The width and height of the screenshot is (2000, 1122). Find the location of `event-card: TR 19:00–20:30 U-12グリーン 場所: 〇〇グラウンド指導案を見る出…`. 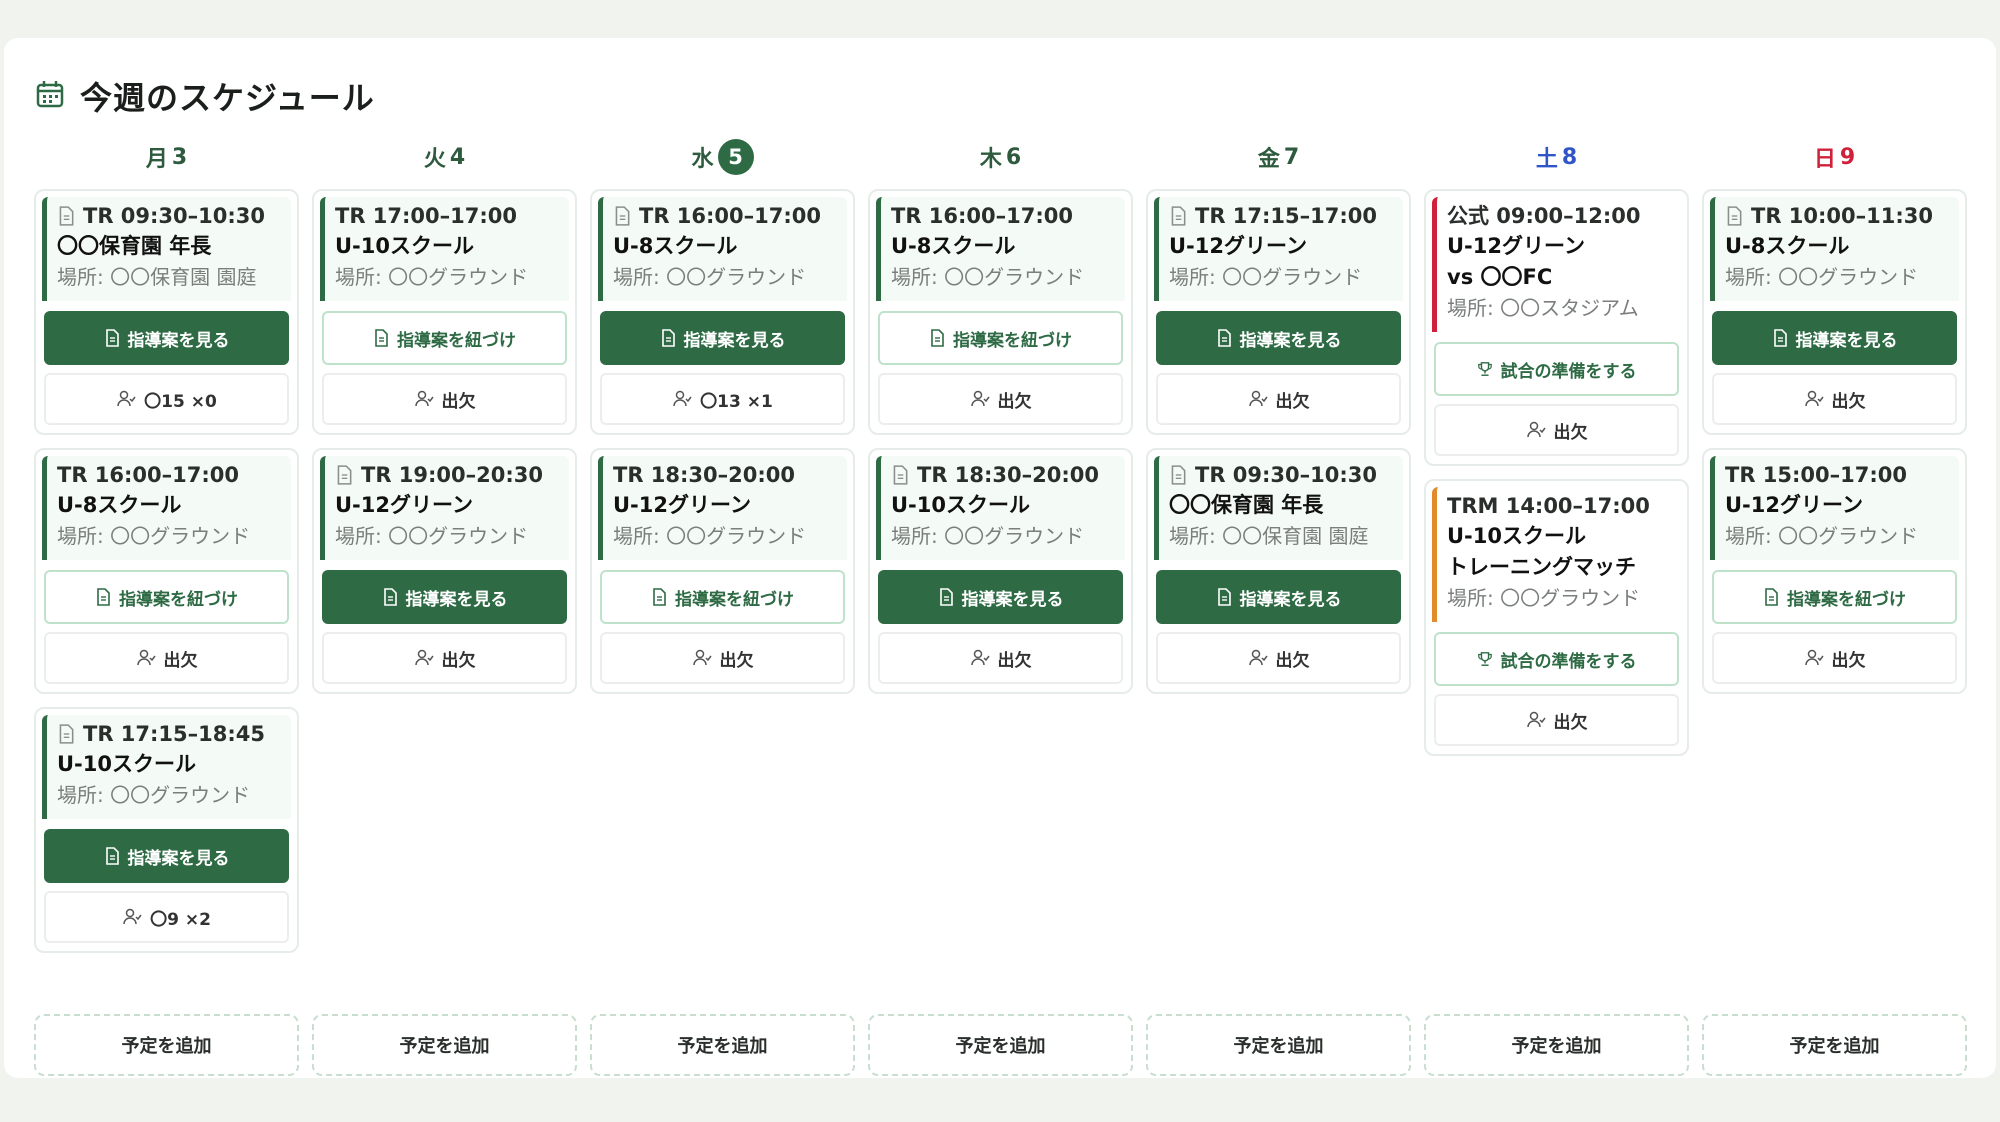

event-card: TR 19:00–20:30 U-12グリーン 場所: 〇〇グラウンド指導案を見る出… is located at coordinates (444, 571).